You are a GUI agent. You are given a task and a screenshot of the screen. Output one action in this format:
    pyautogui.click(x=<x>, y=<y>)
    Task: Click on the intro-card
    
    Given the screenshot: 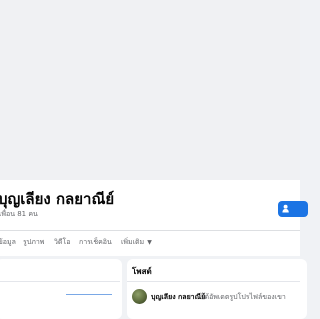 What is the action you would take?
    pyautogui.click(x=61, y=289)
    